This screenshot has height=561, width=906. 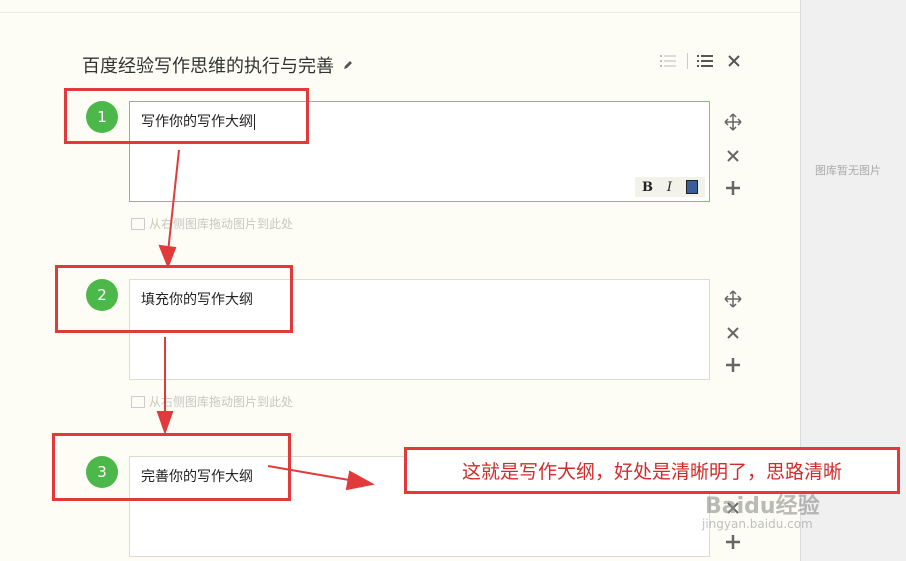 What do you see at coordinates (360, 480) in the screenshot?
I see `arrowhead-callout` at bounding box center [360, 480].